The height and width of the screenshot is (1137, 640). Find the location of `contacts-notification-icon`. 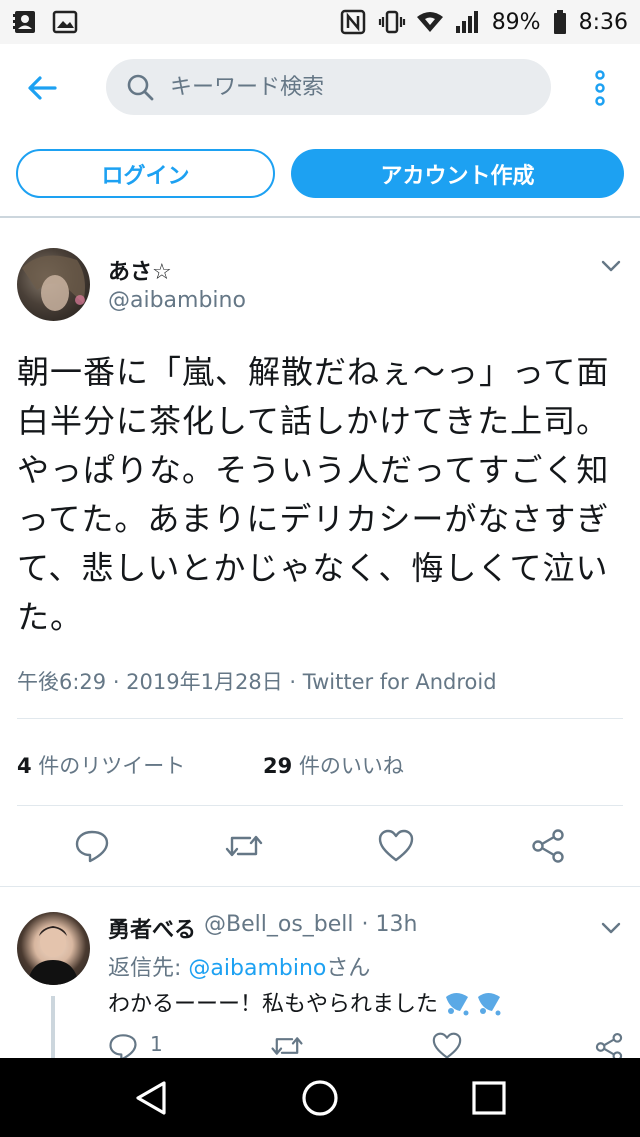

contacts-notification-icon is located at coordinates (25, 22).